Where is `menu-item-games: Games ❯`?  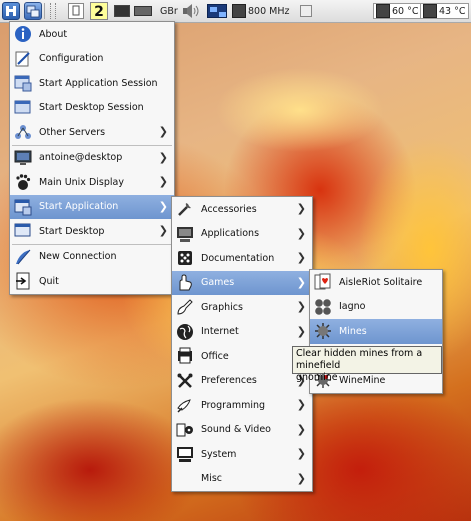 menu-item-games: Games ❯ is located at coordinates (242, 282).